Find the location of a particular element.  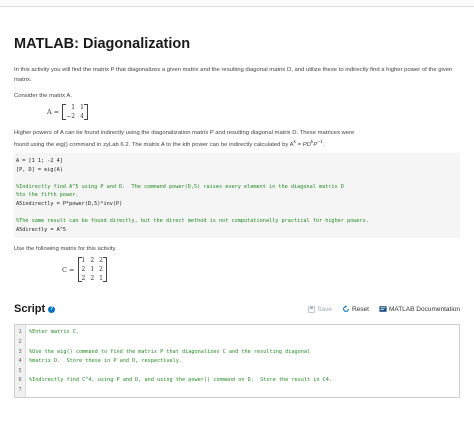

code-line: A5indirectly = P*power(D,5)*inv(P) is located at coordinates (69, 203).